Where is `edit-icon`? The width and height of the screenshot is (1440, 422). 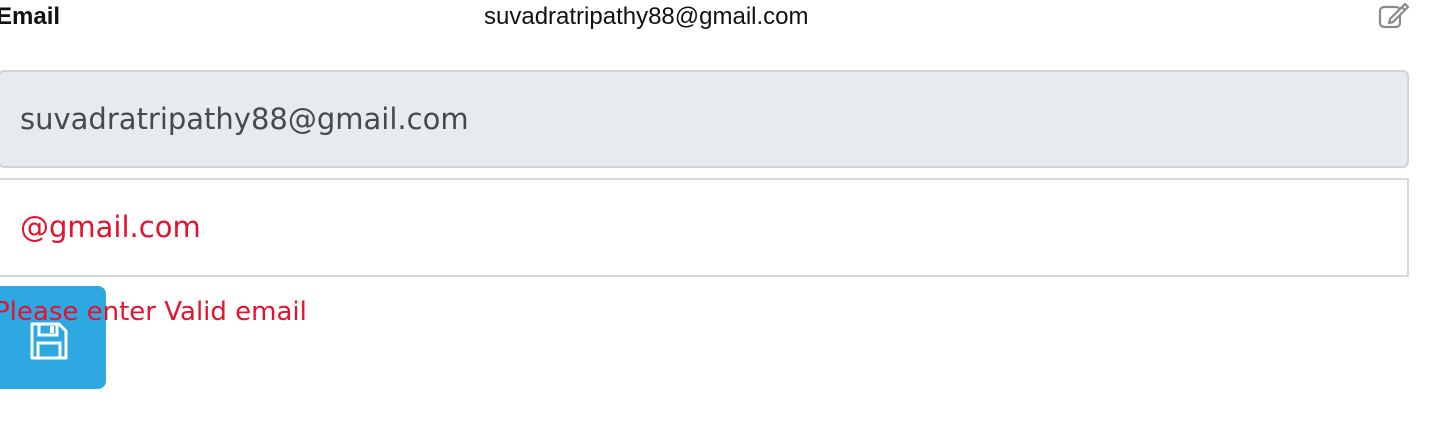 edit-icon is located at coordinates (1394, 16).